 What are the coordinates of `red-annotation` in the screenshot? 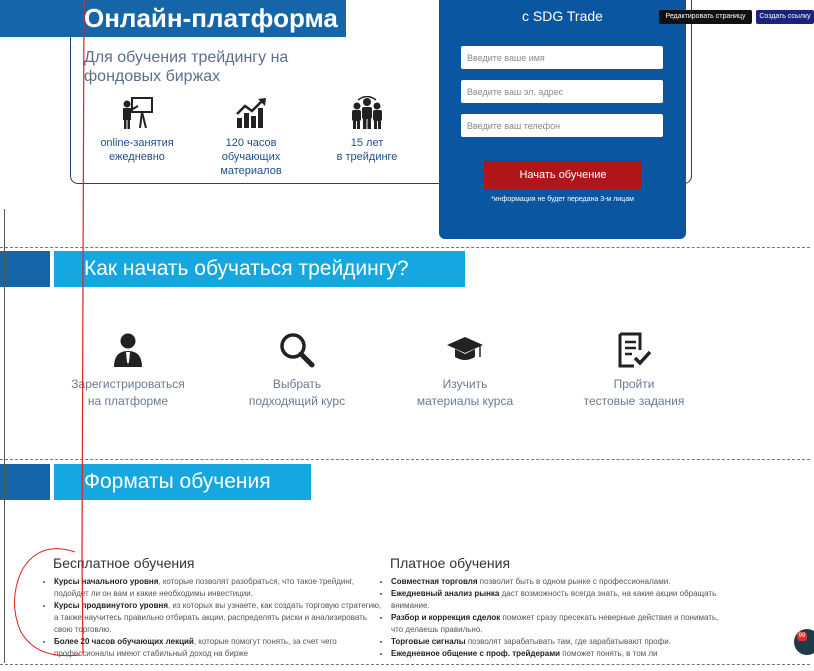 It's located at (49, 328).